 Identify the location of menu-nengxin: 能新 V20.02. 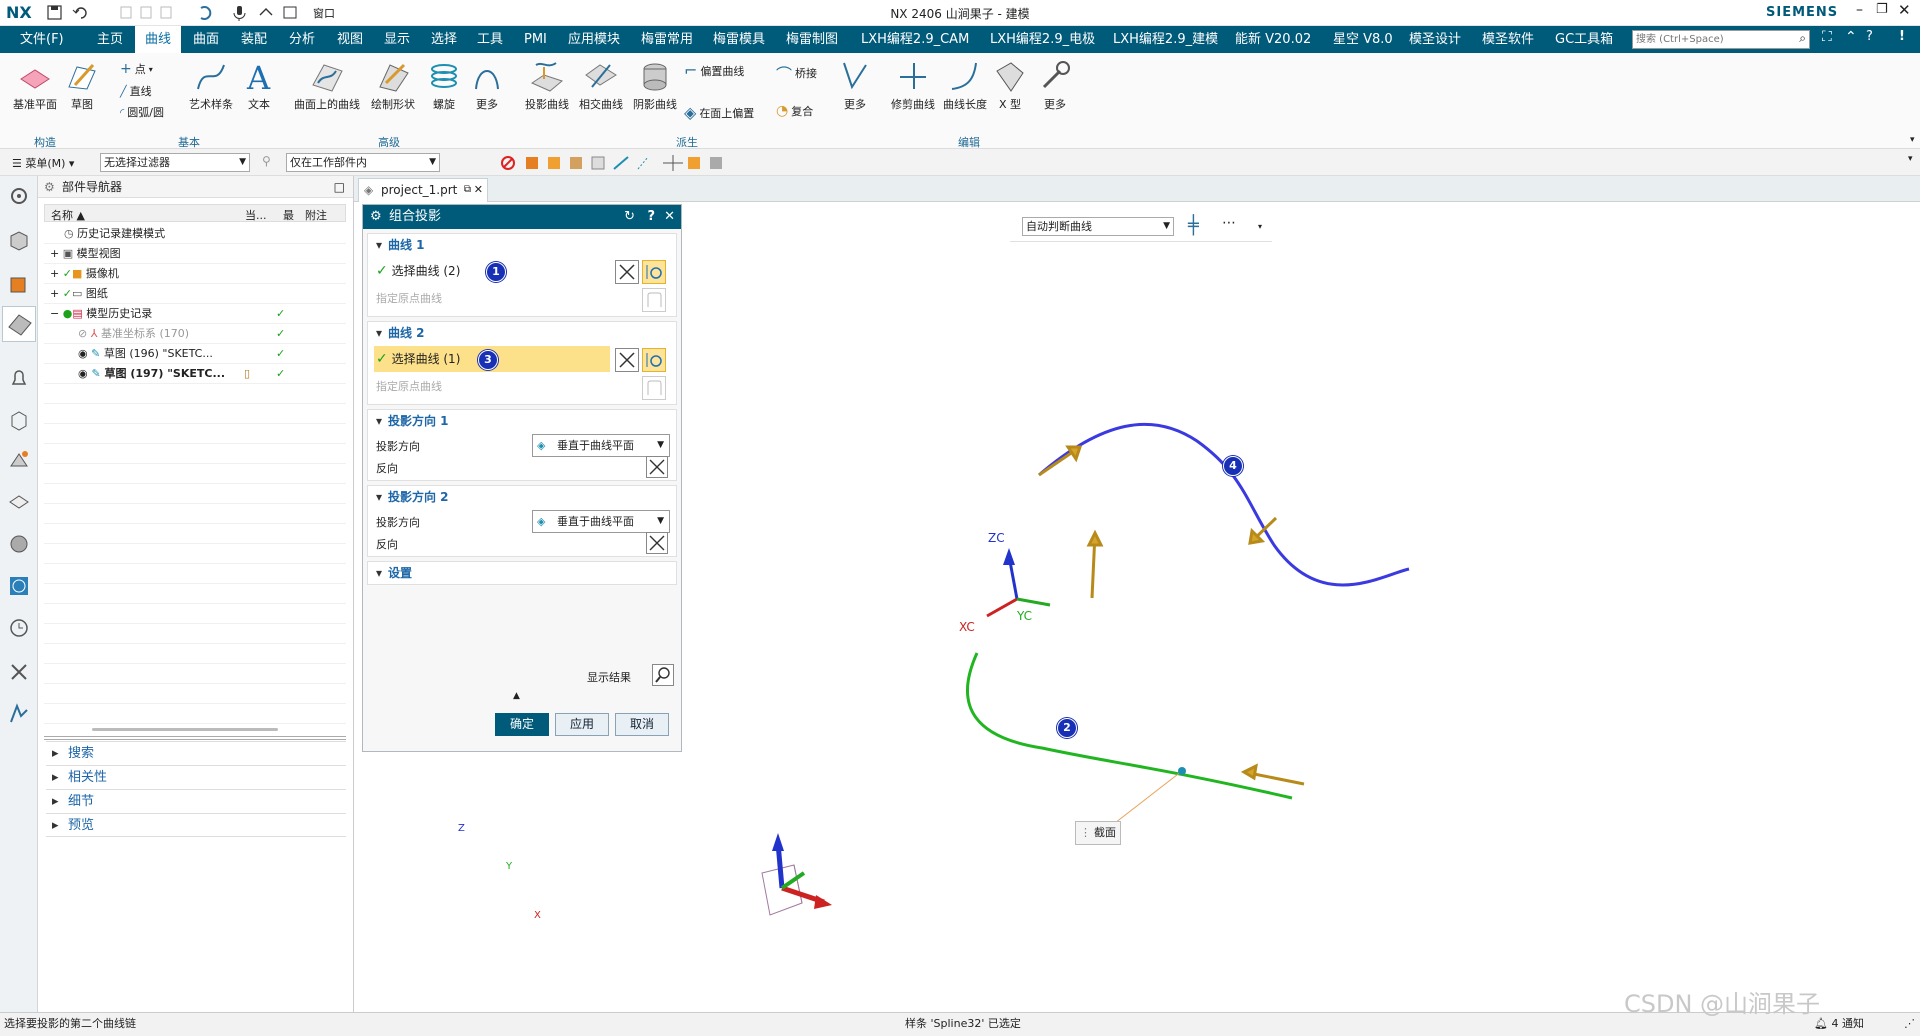
(1273, 39).